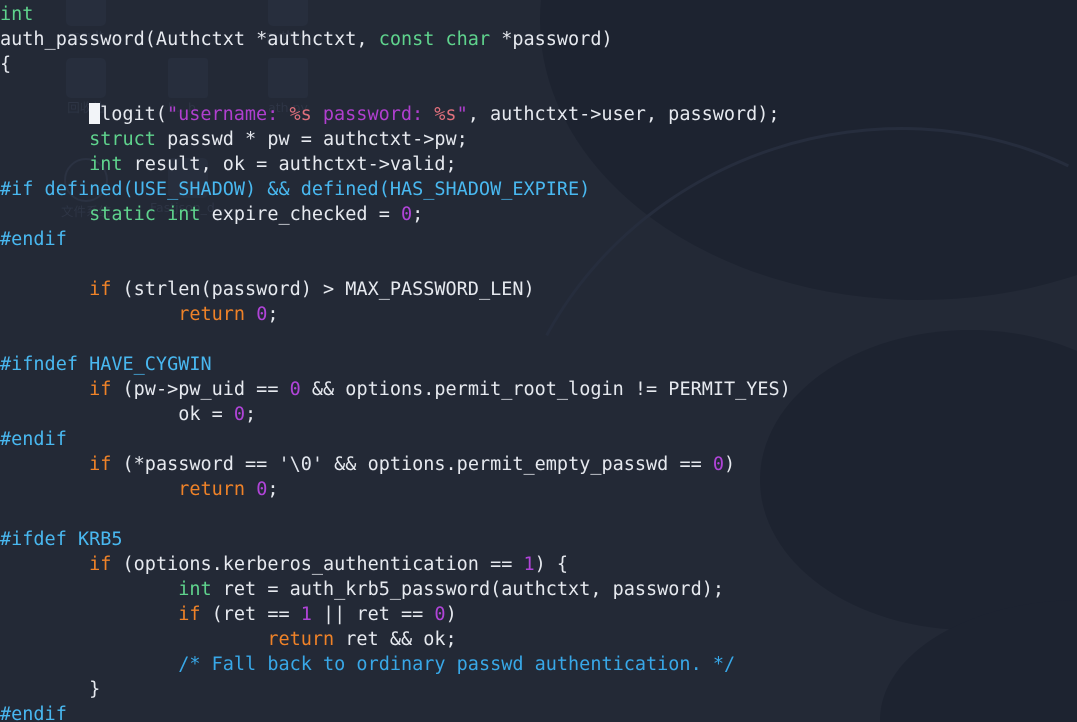  I want to click on code-line: struct passwd * pw = authctxt->pw;, so click(538, 139).